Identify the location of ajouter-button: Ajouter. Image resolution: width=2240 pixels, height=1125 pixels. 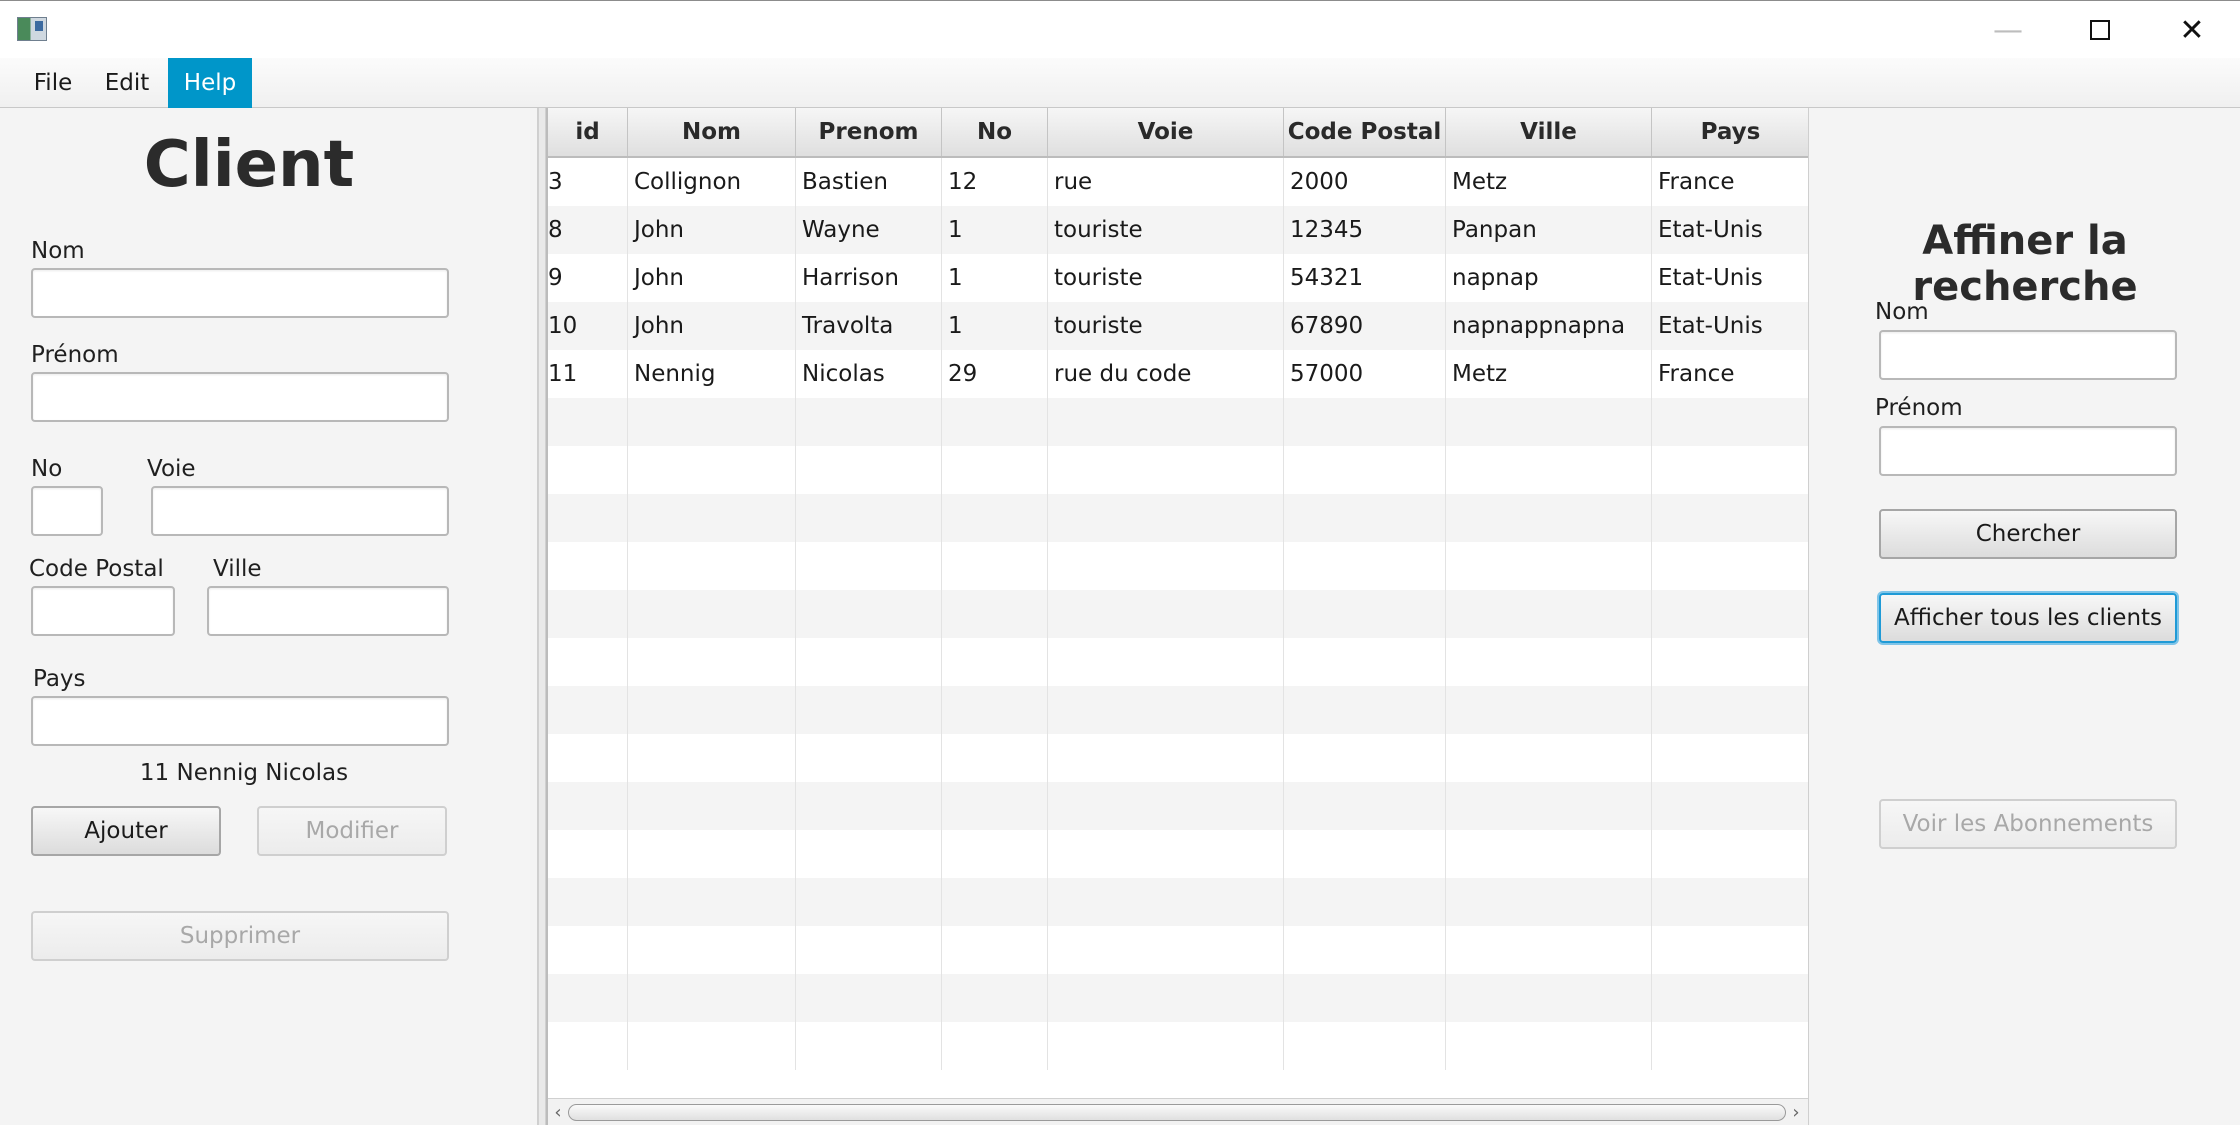
(126, 831).